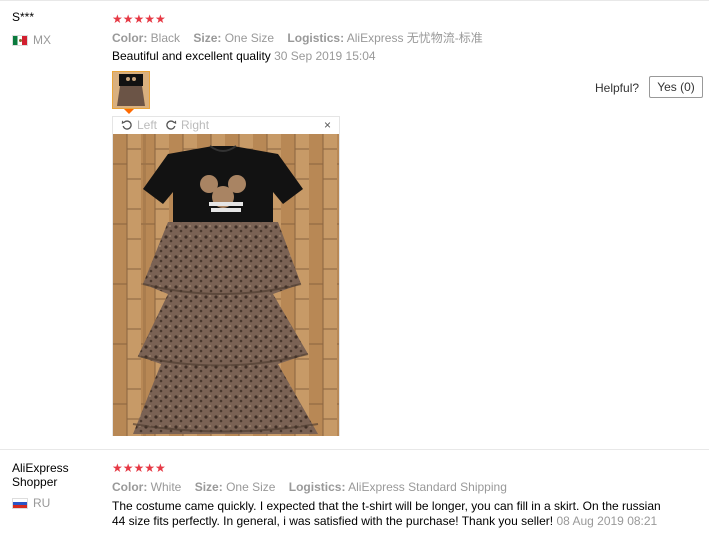  Describe the element at coordinates (20, 40) in the screenshot. I see `mexico-flag-icon` at that location.